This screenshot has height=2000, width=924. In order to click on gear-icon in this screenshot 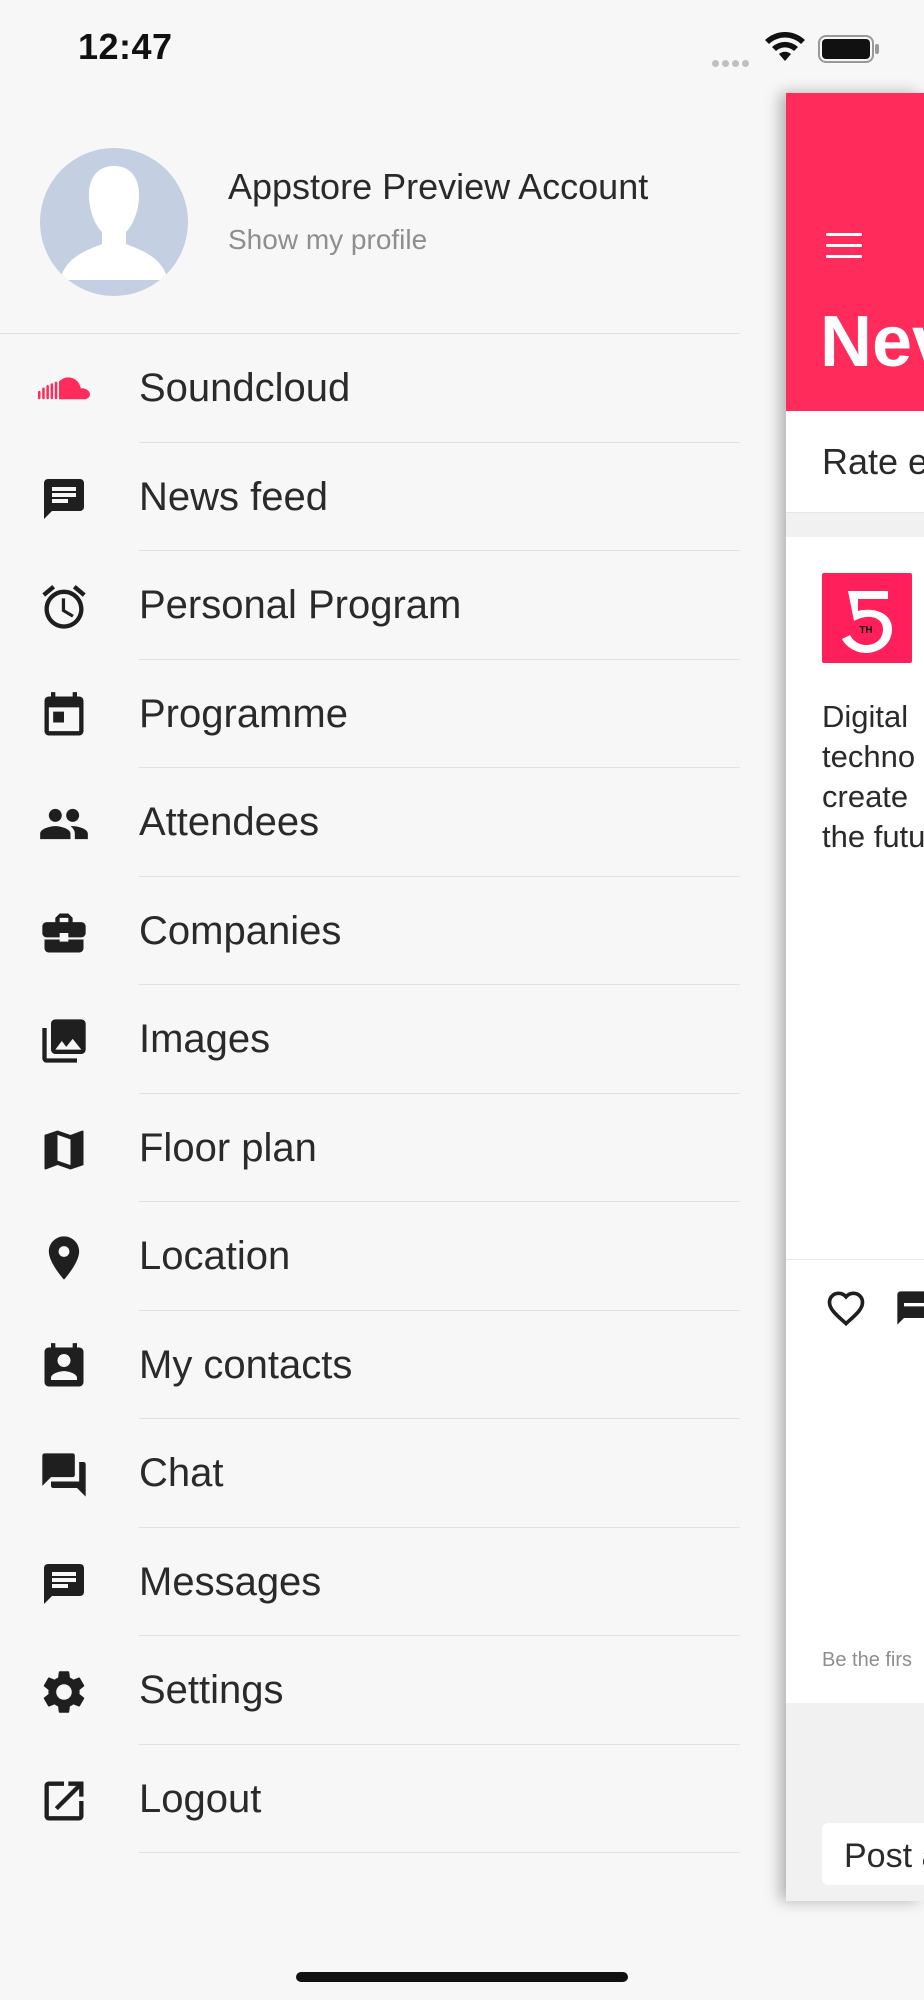, I will do `click(64, 1692)`.